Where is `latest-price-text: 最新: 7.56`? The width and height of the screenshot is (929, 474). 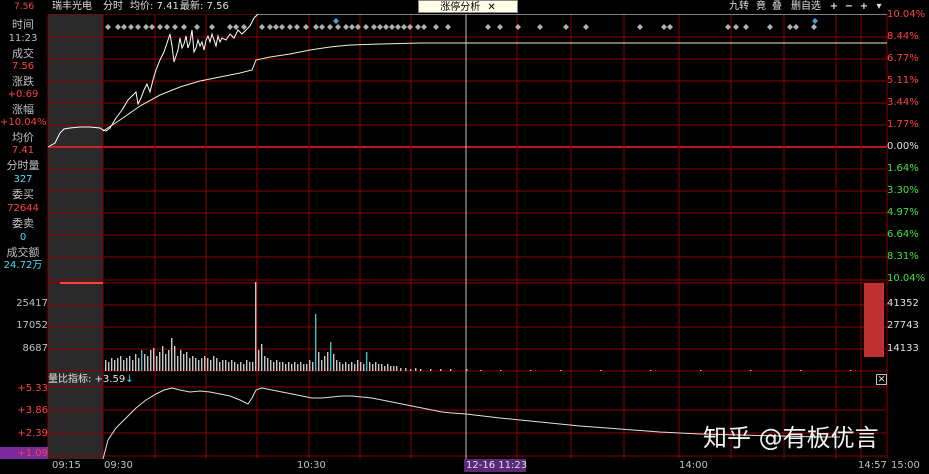 latest-price-text: 最新: 7.56 is located at coordinates (204, 6).